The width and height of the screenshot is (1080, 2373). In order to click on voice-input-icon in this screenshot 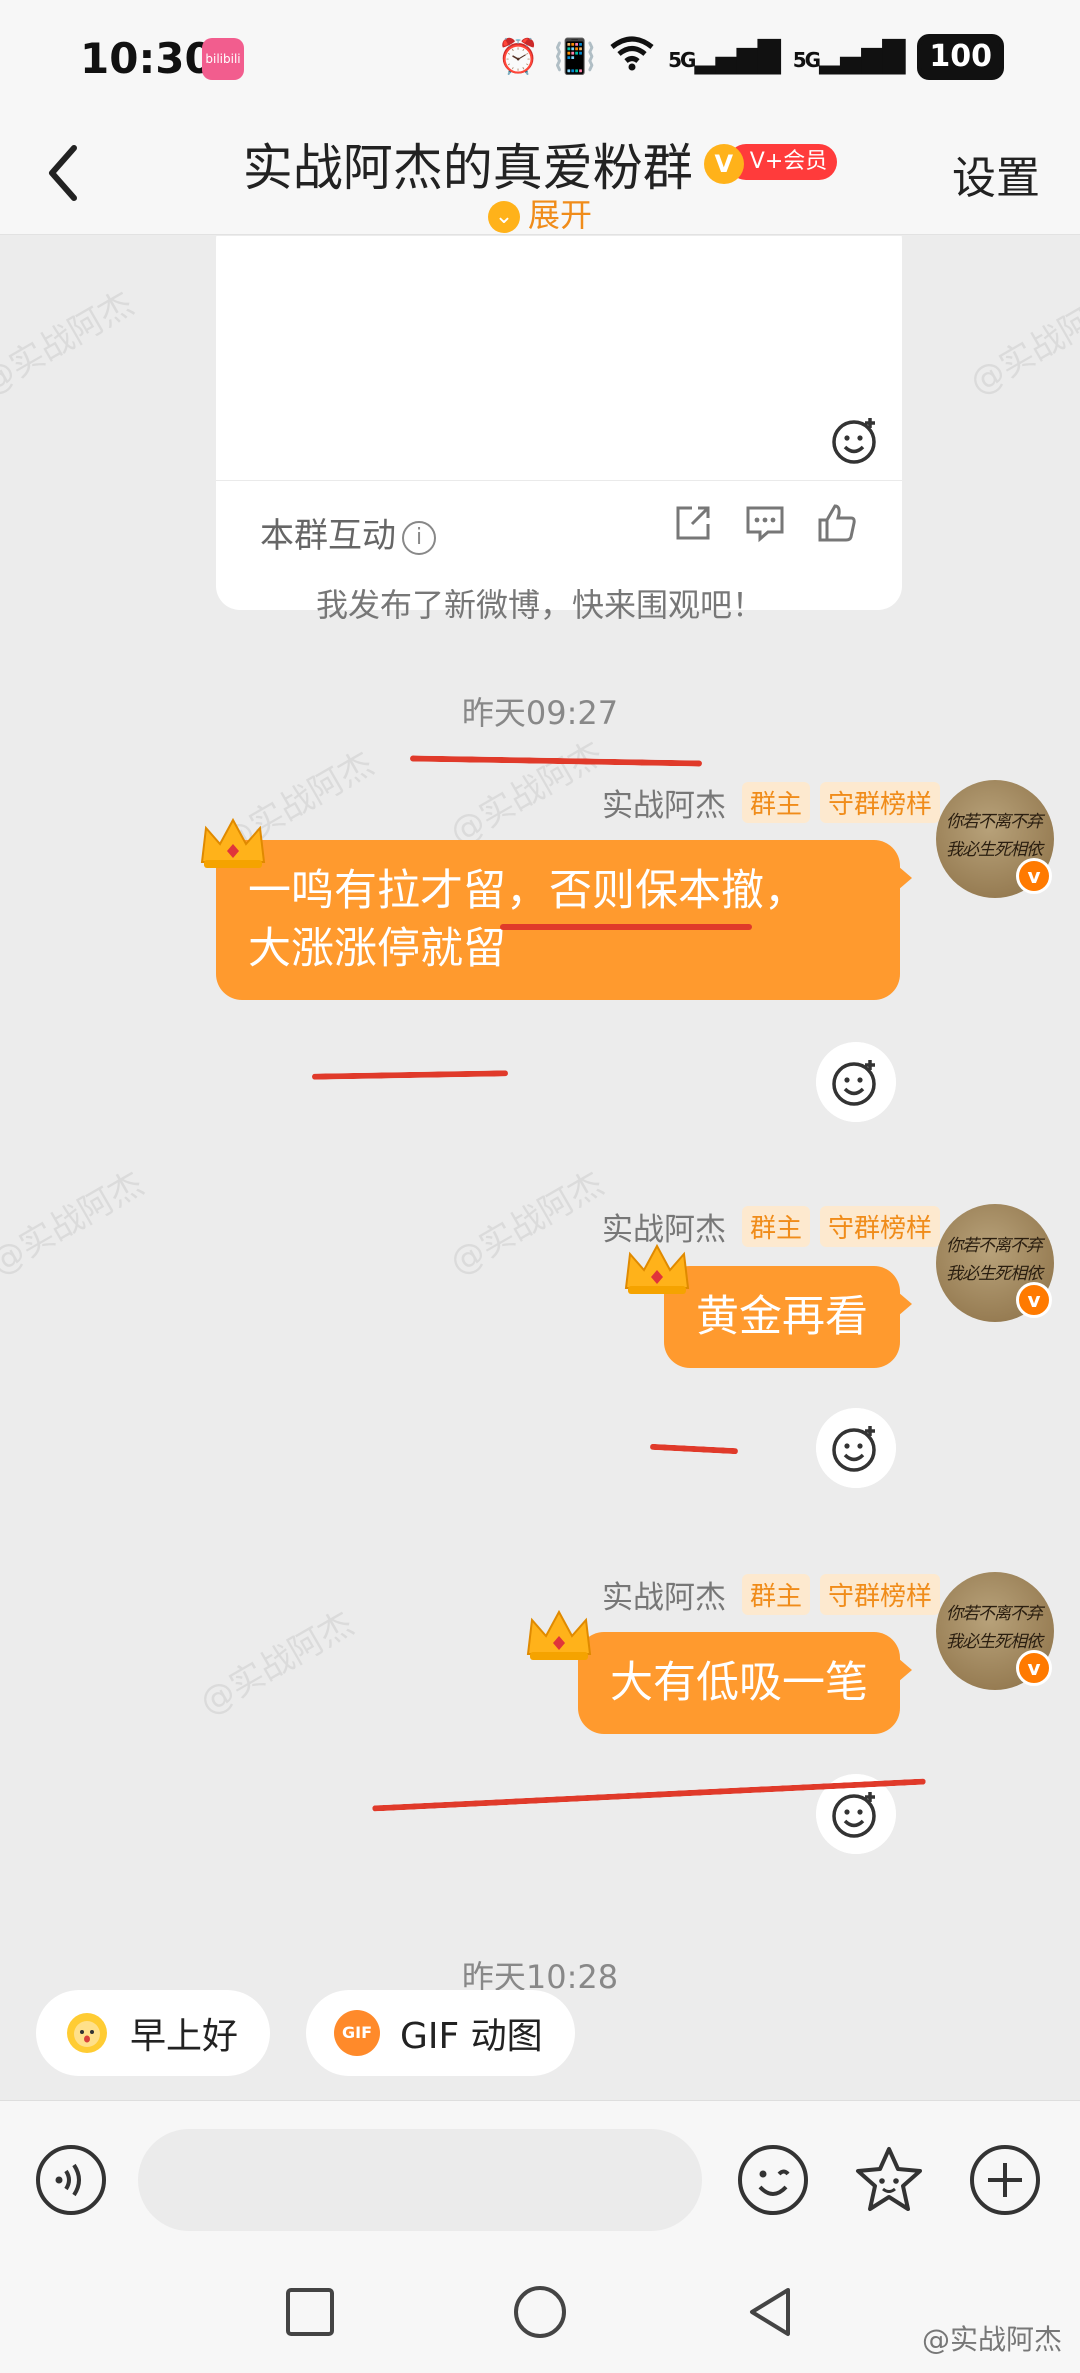, I will do `click(71, 2180)`.